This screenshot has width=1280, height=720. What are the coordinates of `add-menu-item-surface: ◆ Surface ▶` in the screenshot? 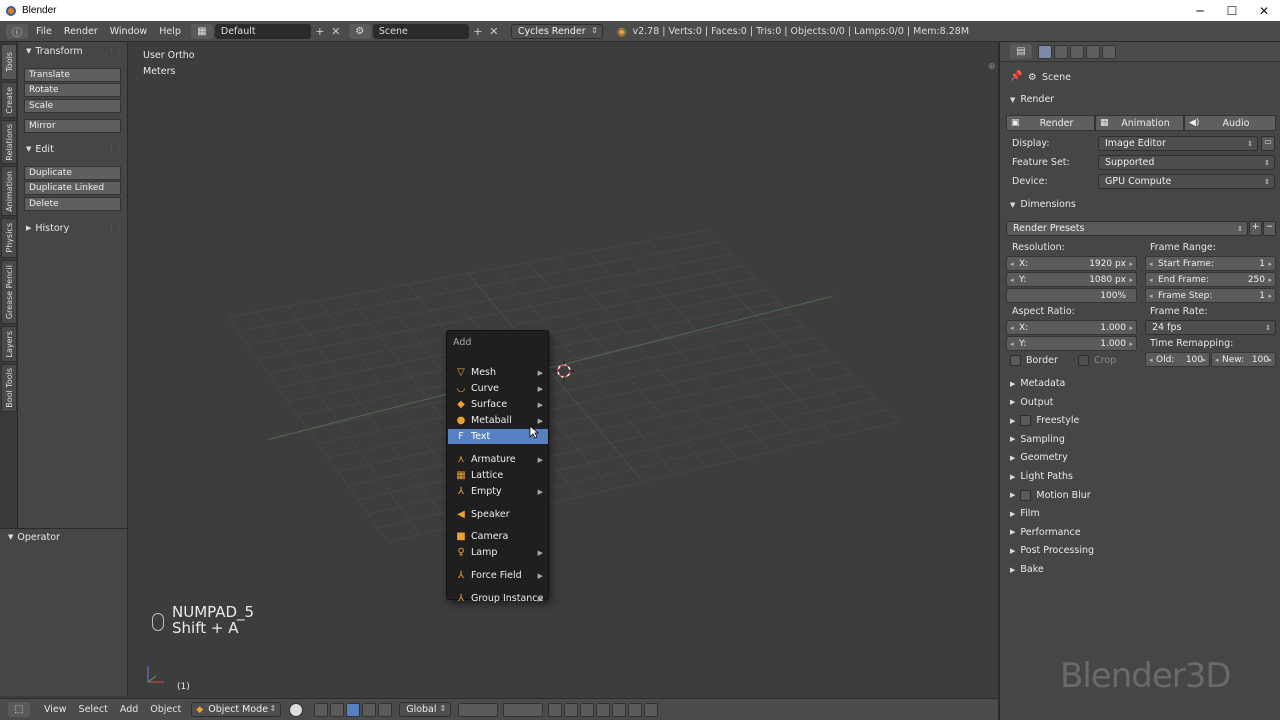 It's located at (498, 404).